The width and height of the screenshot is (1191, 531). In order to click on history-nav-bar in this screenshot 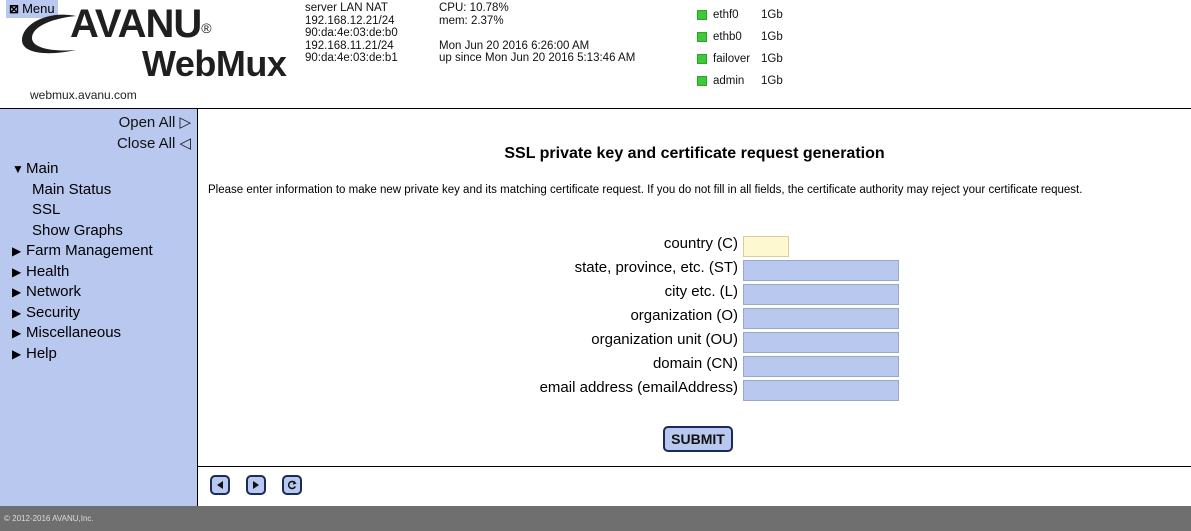, I will do `click(694, 486)`.